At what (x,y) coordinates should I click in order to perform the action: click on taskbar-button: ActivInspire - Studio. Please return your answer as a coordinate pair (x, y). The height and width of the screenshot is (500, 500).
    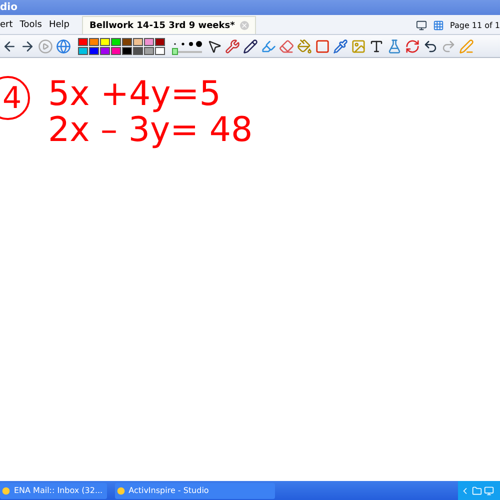
    Looking at the image, I should click on (194, 490).